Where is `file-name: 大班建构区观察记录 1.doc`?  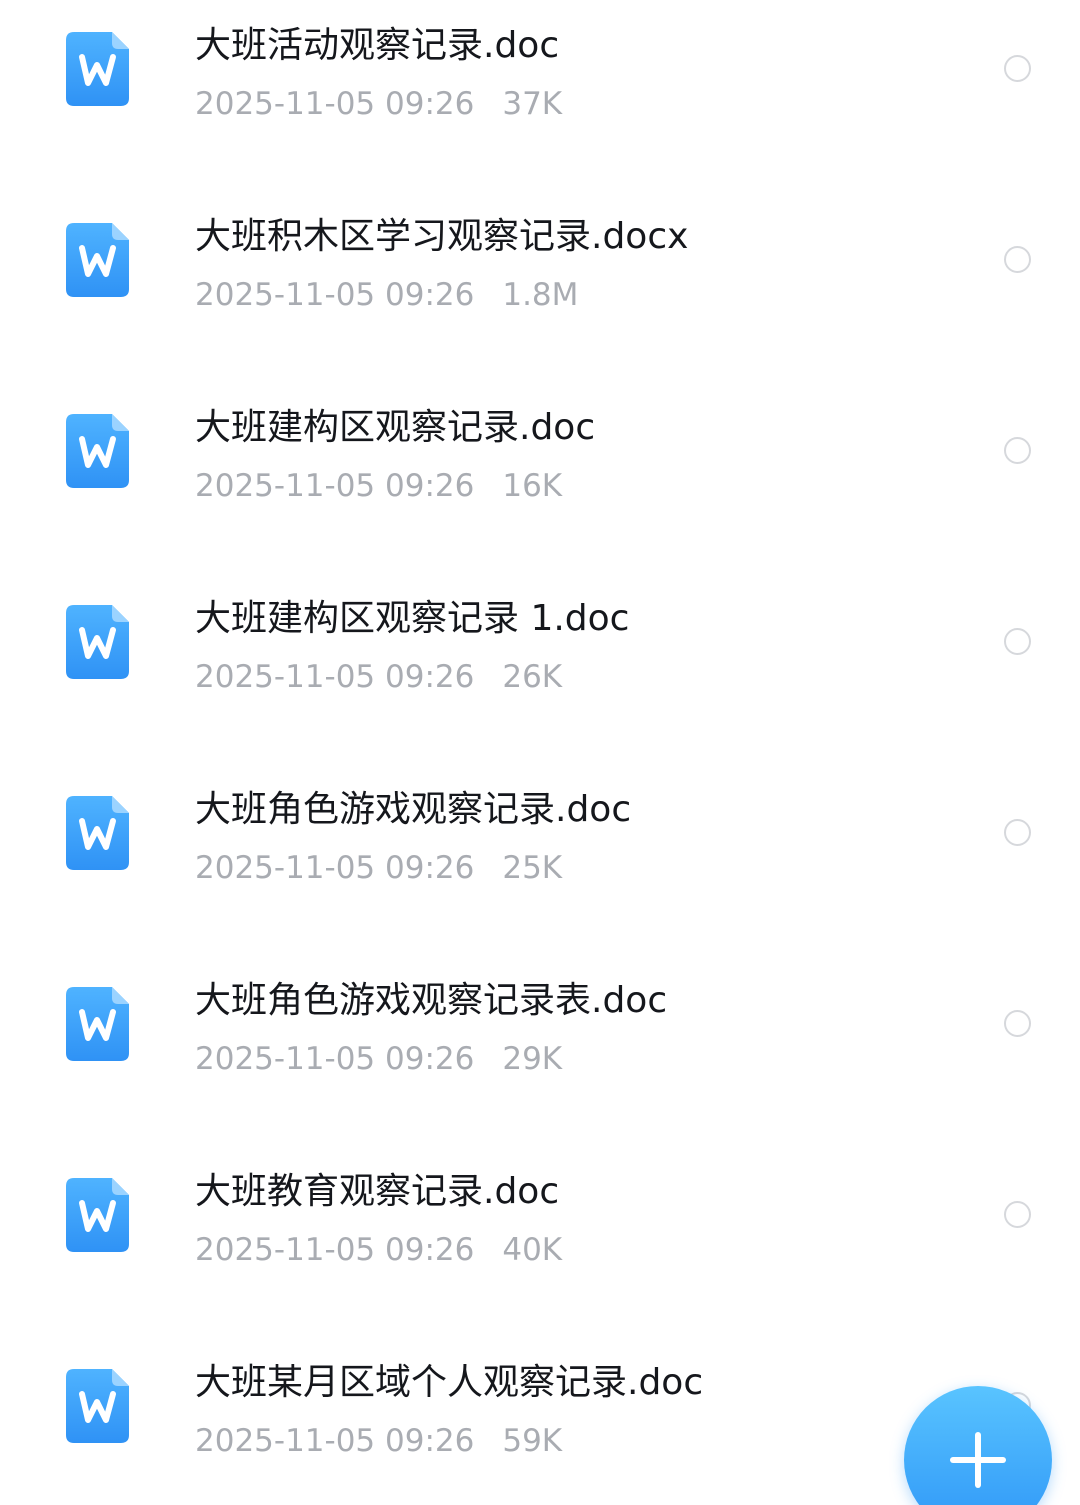 file-name: 大班建构区观察记录 1.doc is located at coordinates (412, 618).